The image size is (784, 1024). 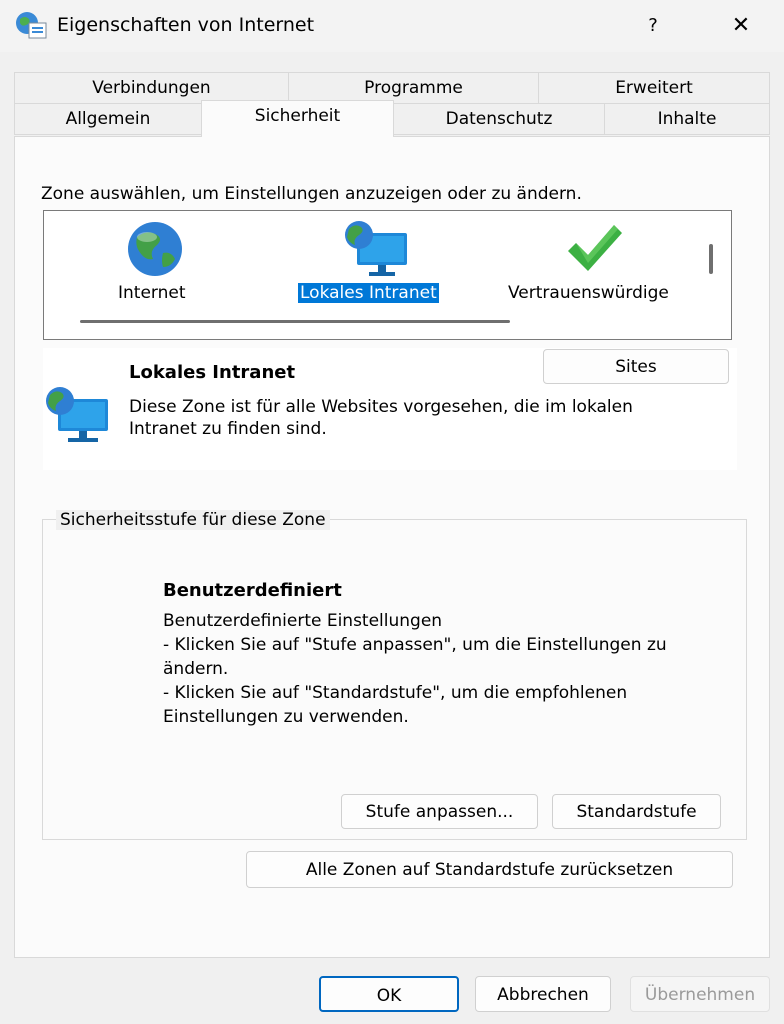 What do you see at coordinates (295, 321) in the screenshot?
I see `zone-list-horizontal-scrollbar` at bounding box center [295, 321].